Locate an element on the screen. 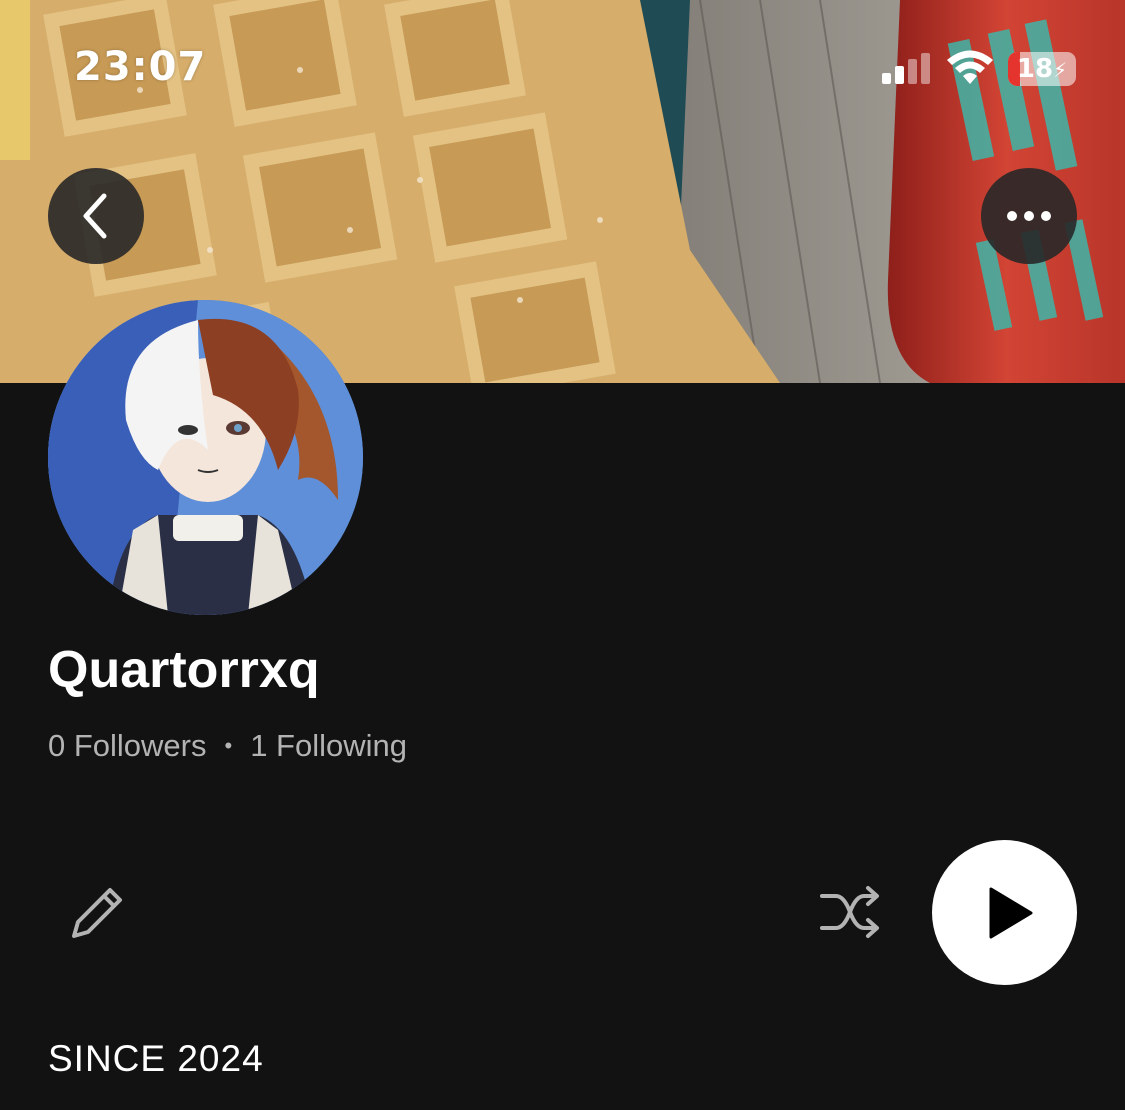  cellular-signal-icon is located at coordinates (906, 68).